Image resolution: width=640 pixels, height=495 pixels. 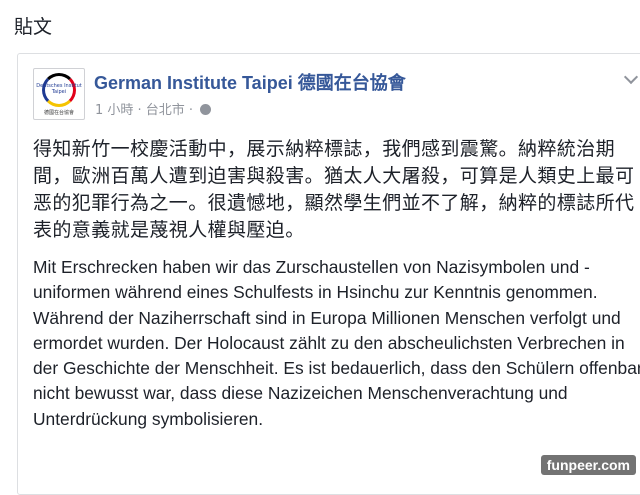 I want to click on avatar-caption: 德國在台協會, so click(x=58, y=113).